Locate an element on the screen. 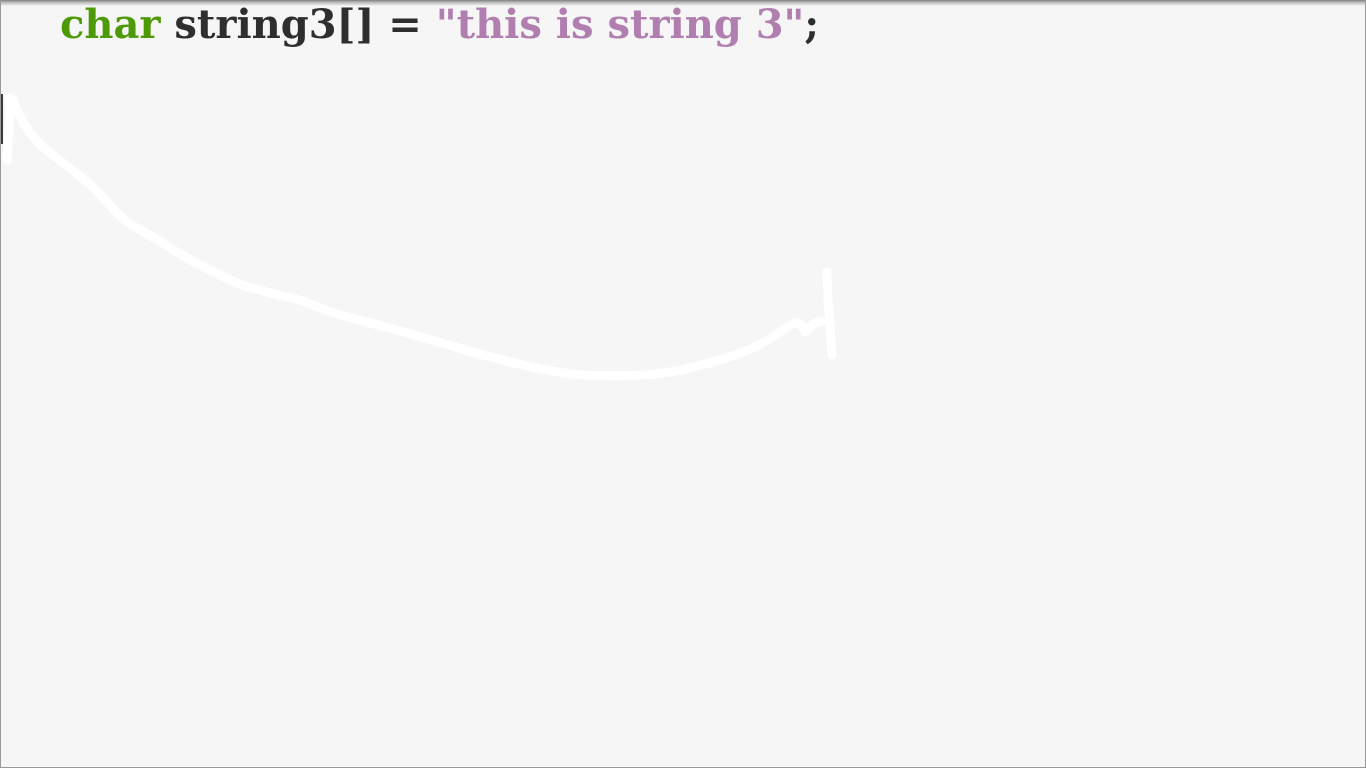 The height and width of the screenshot is (768, 1366). string-literal: "this is string 3" is located at coordinates (620, 24).